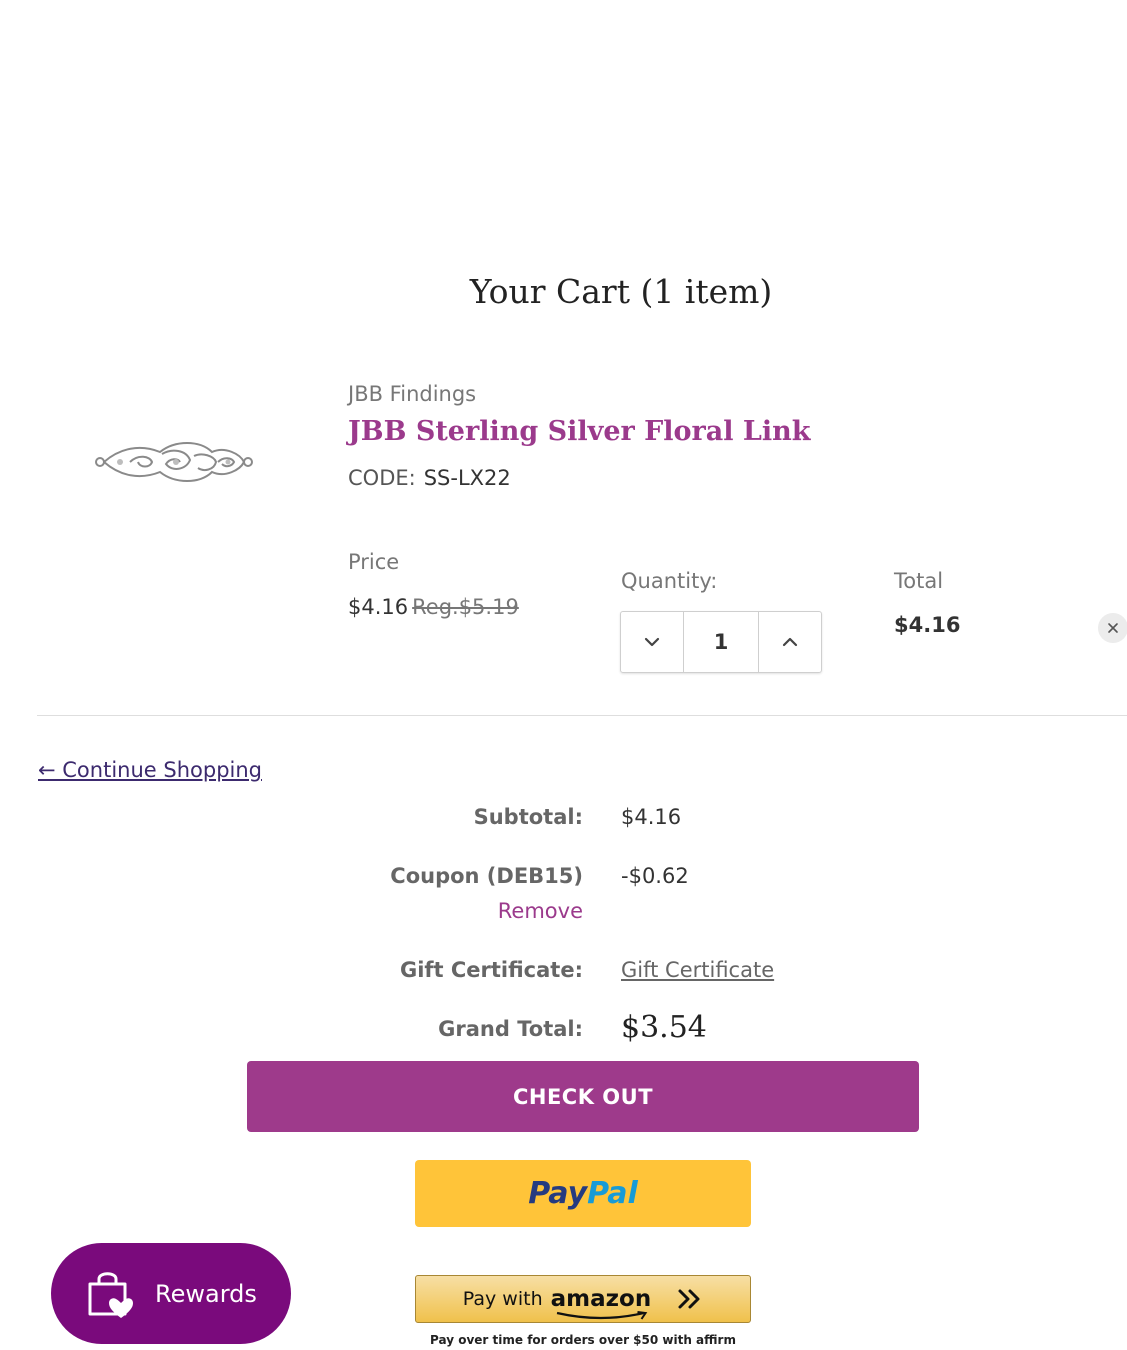  I want to click on remove-item-button, so click(1112, 628).